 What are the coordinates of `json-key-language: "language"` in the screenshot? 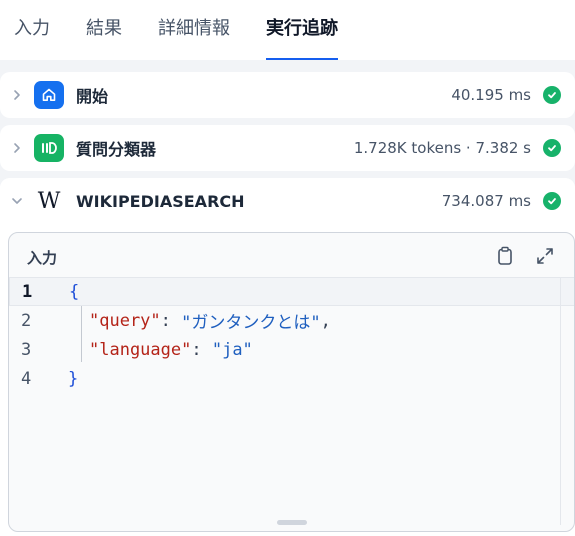 It's located at (140, 349).